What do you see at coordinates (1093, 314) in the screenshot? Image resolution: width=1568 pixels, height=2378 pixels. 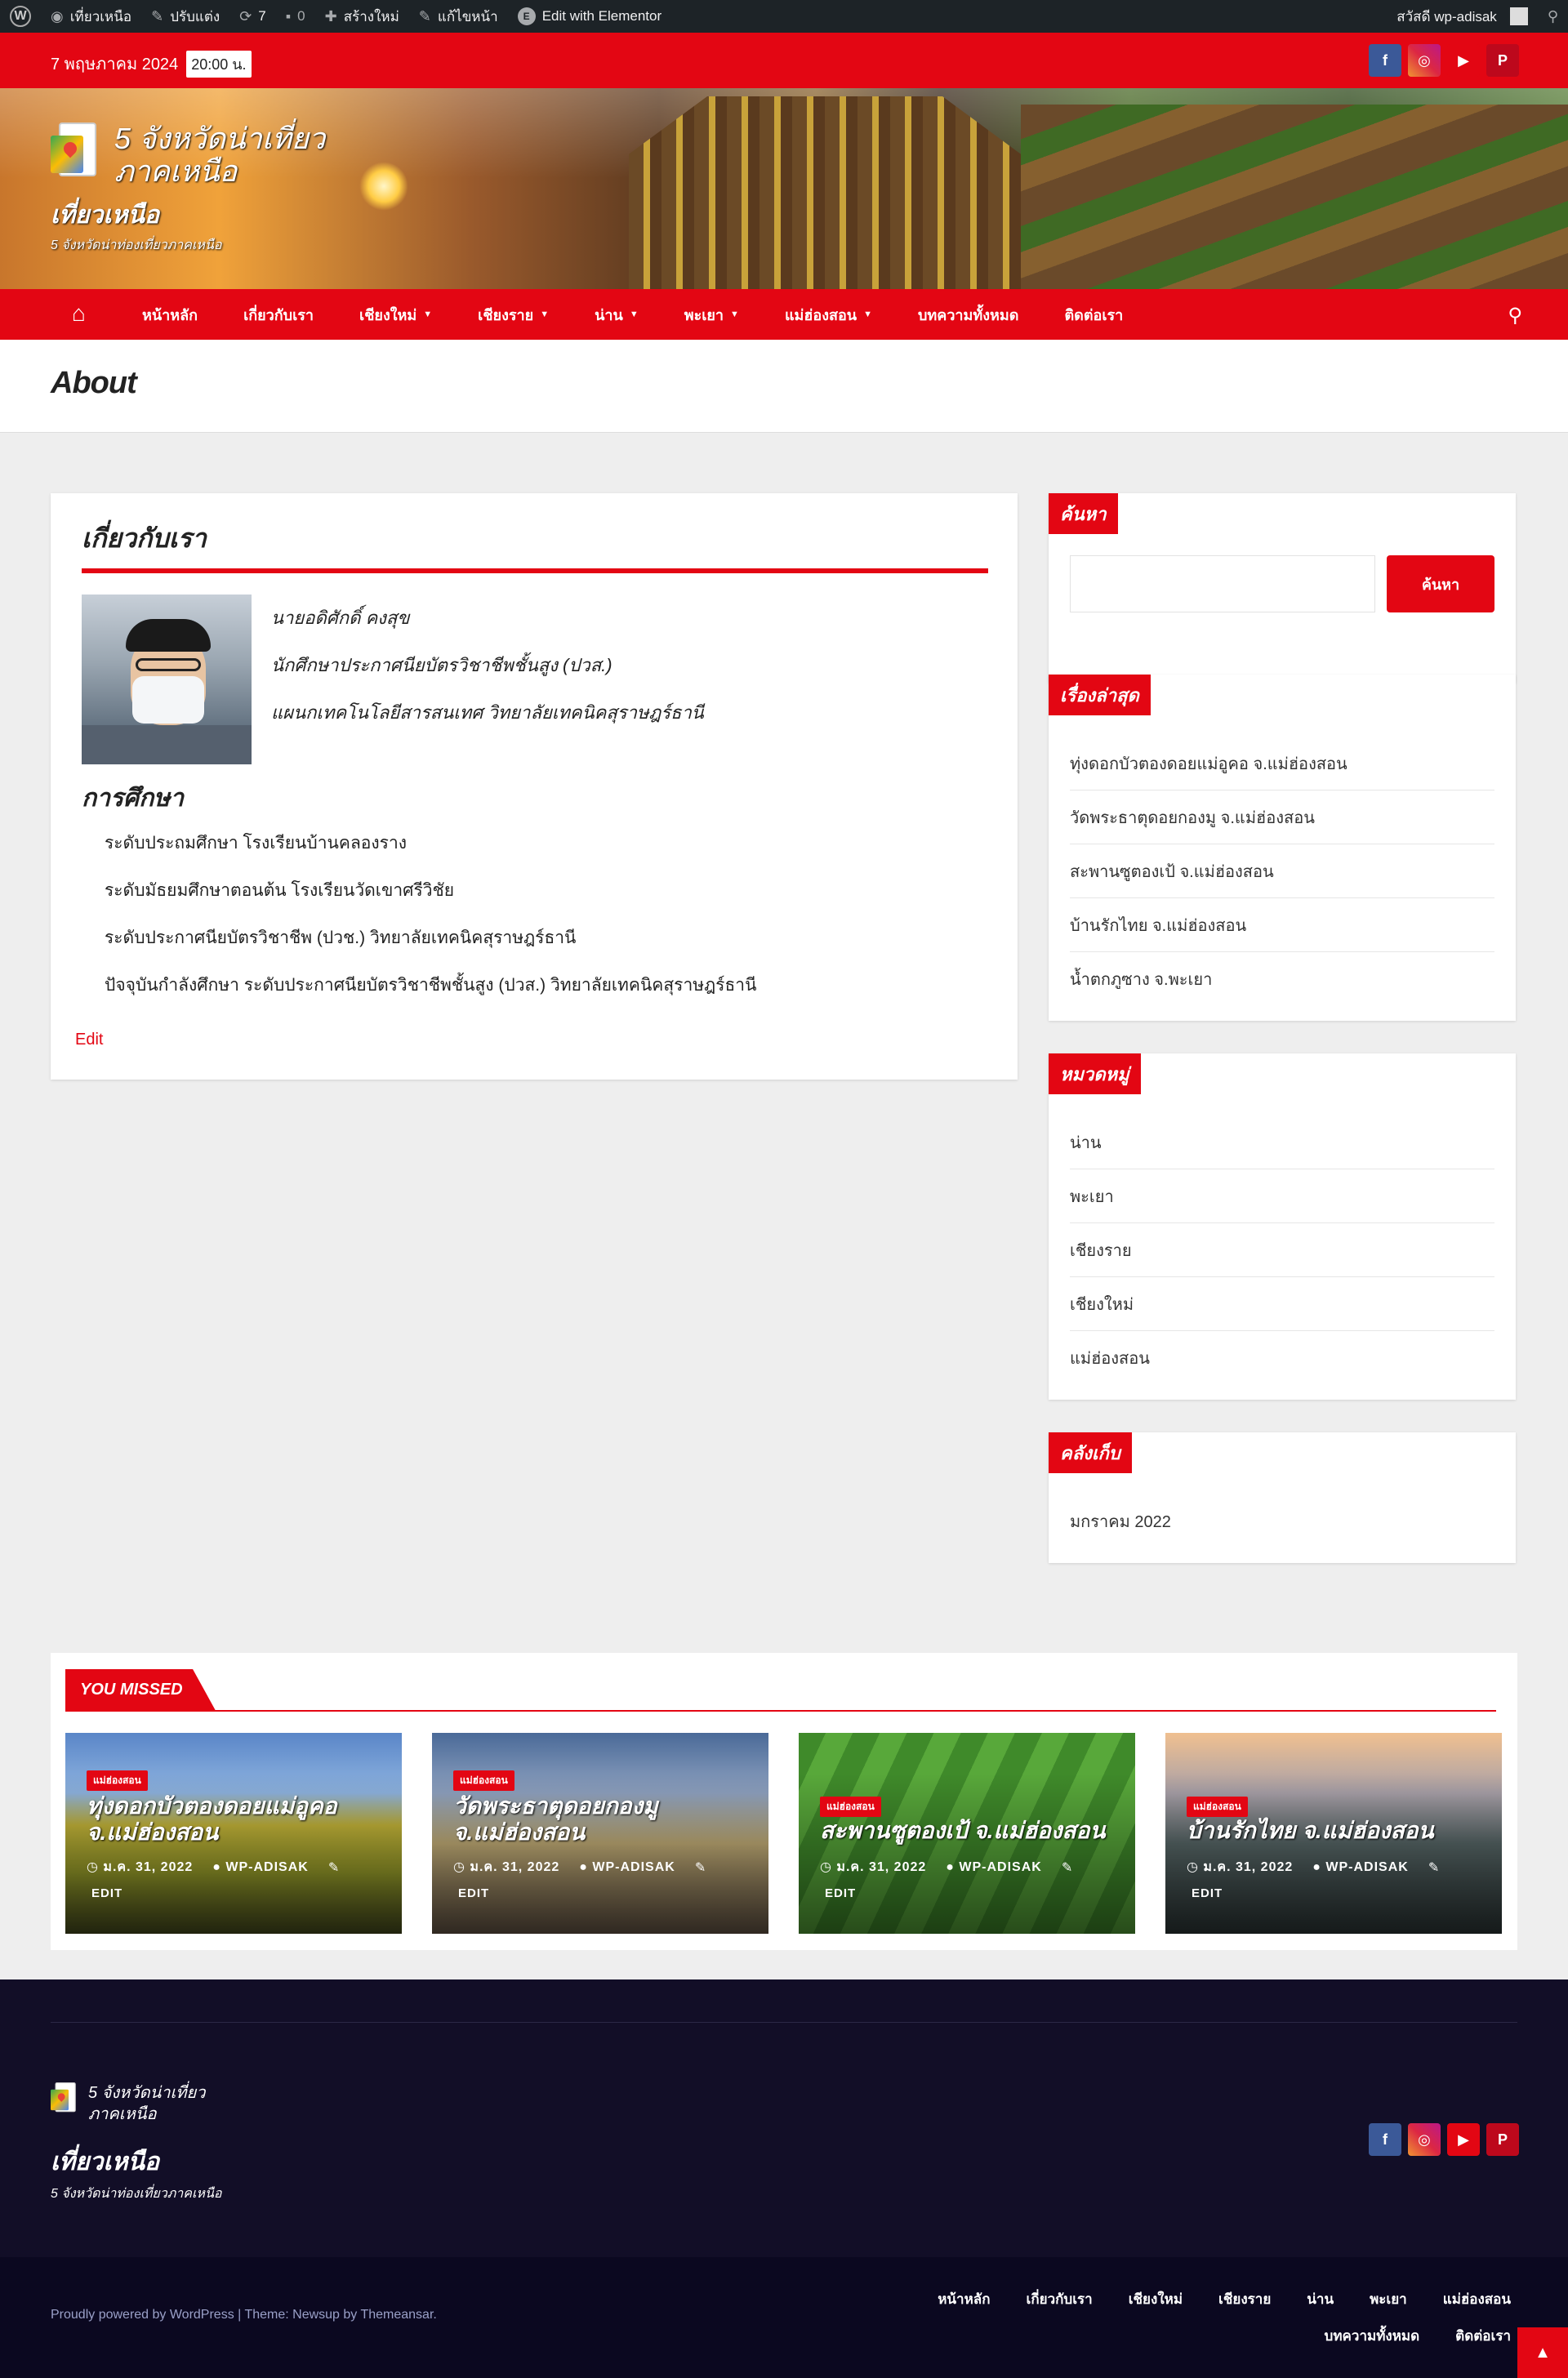 I see `nav-item-contact: ติดต่อเรา` at bounding box center [1093, 314].